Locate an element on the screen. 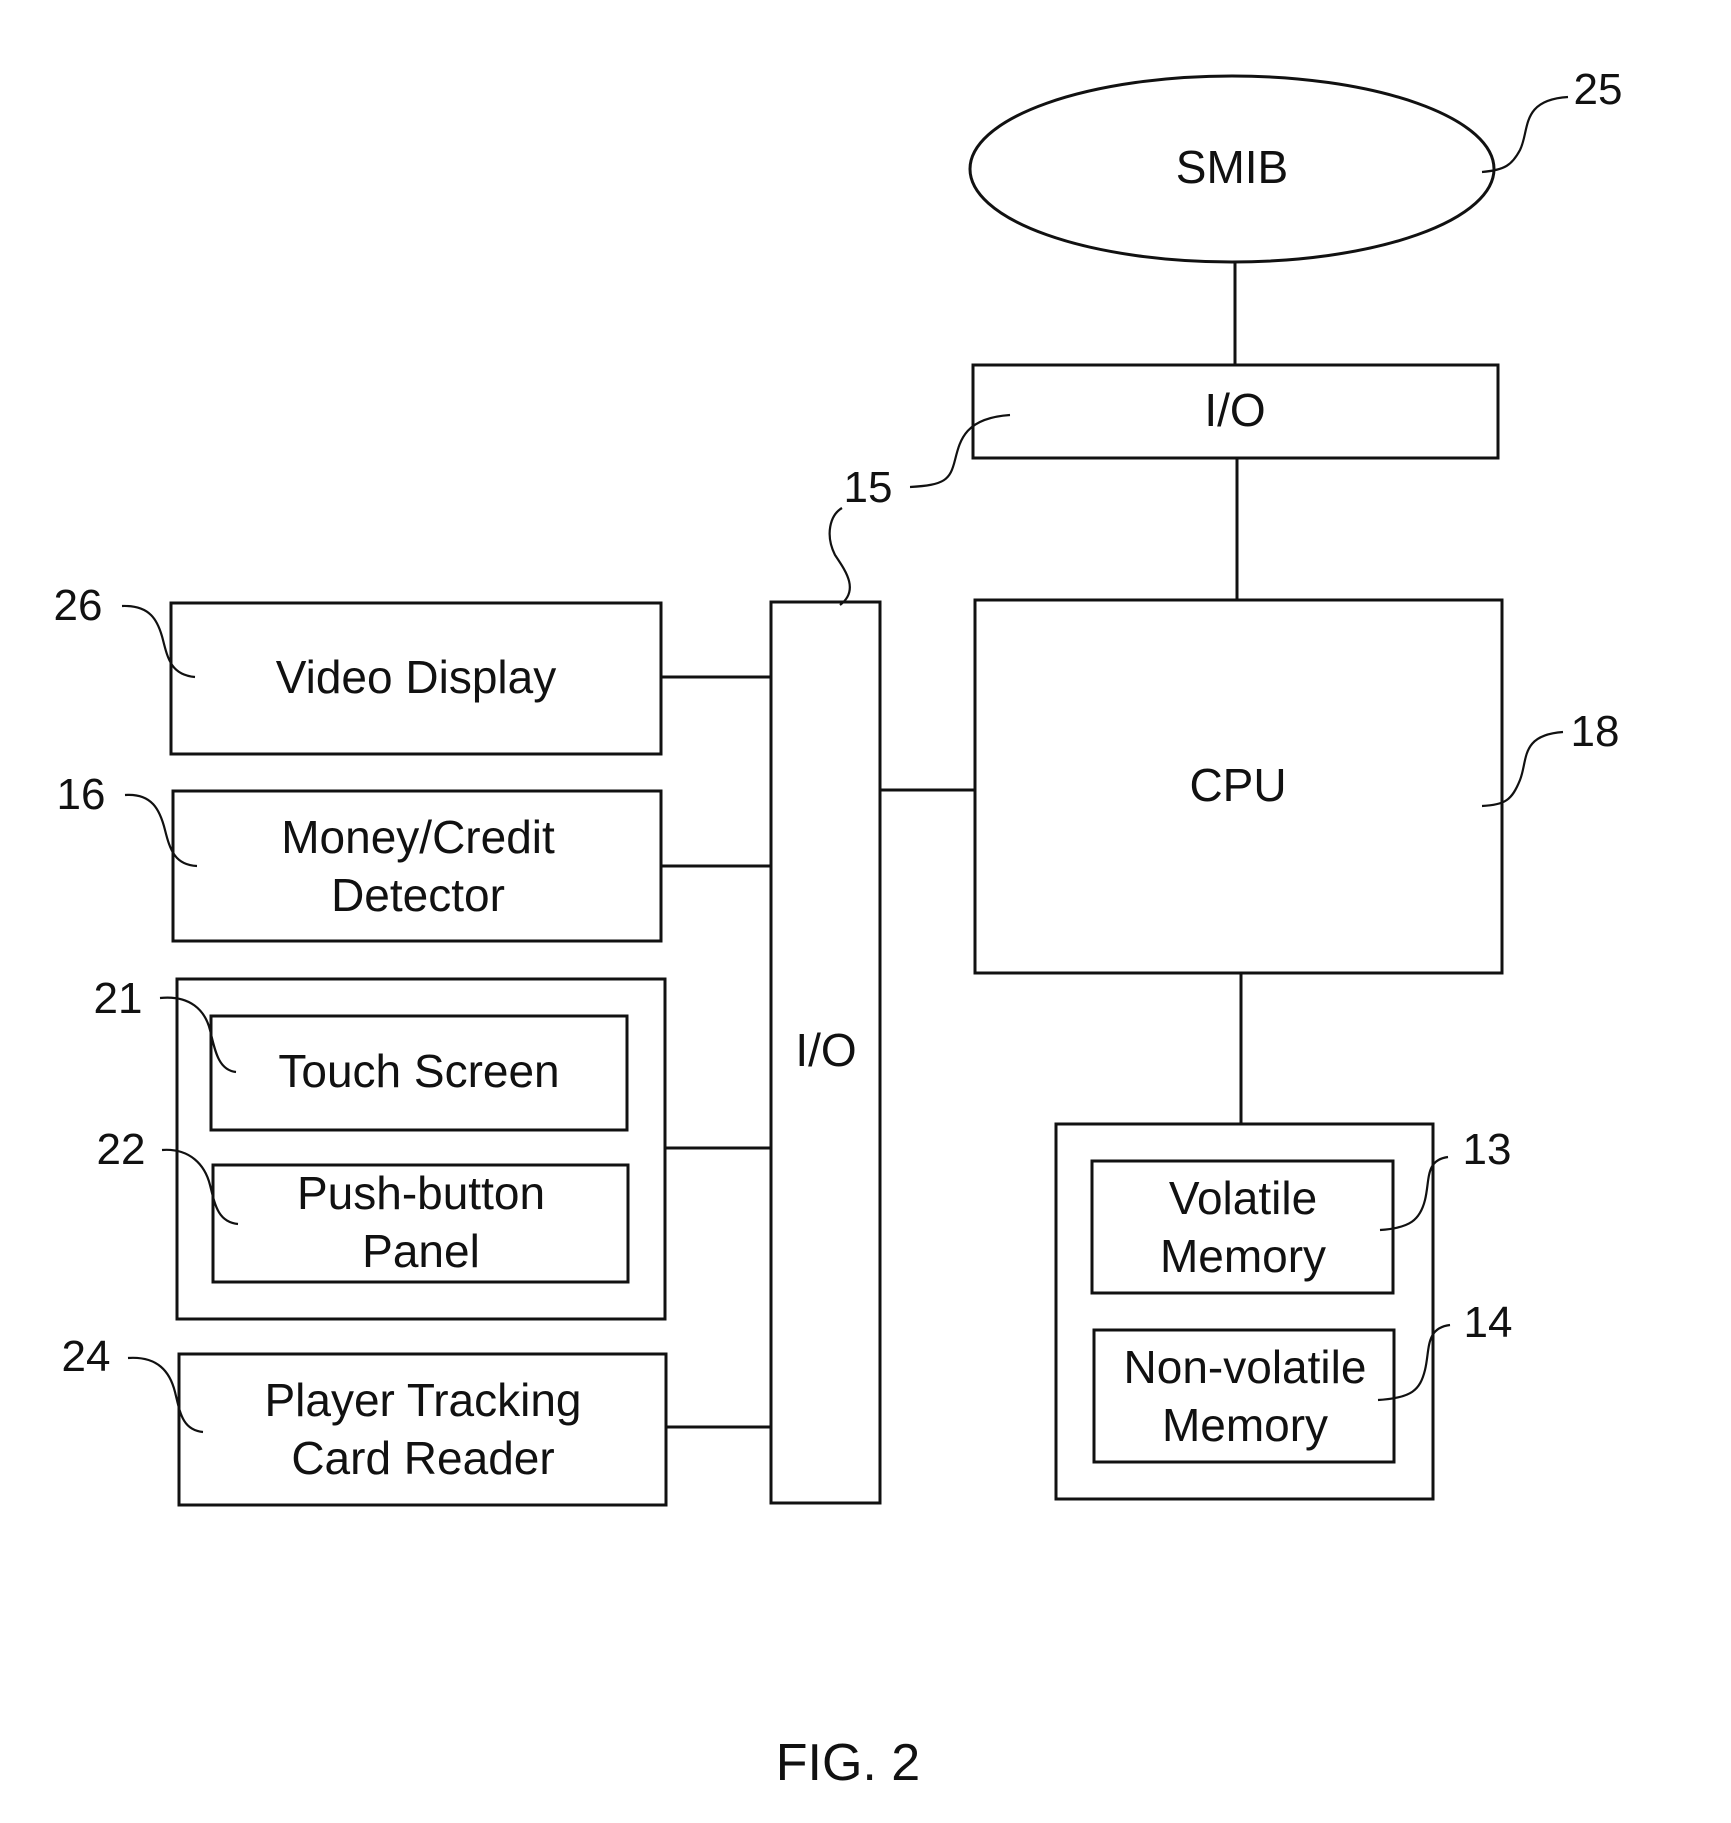  ref-14: 14 is located at coordinates (1488, 1322).